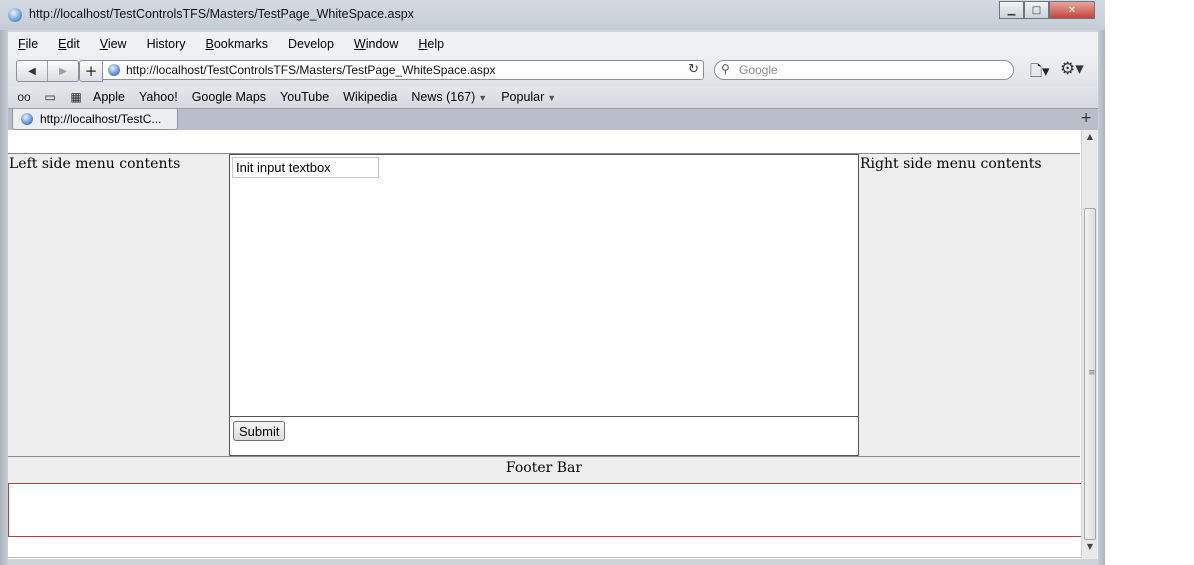 The image size is (1194, 565). What do you see at coordinates (4, 297) in the screenshot?
I see `window-left-border` at bounding box center [4, 297].